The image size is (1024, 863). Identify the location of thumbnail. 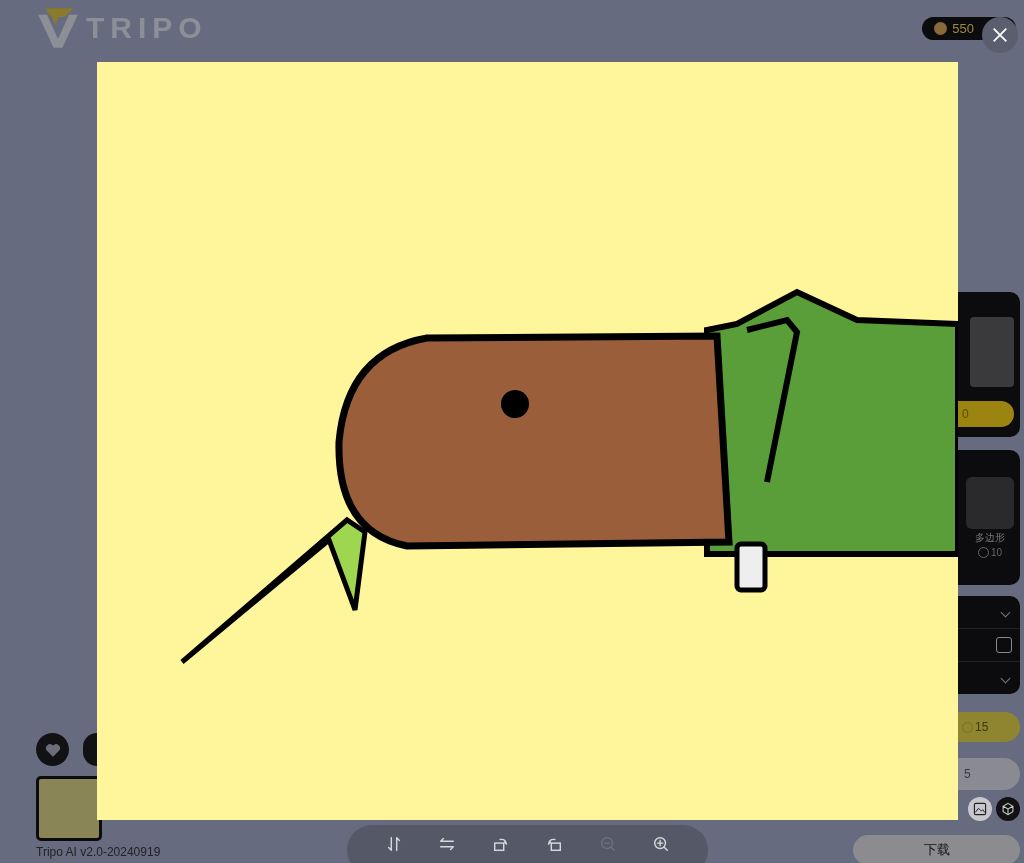
(69, 808).